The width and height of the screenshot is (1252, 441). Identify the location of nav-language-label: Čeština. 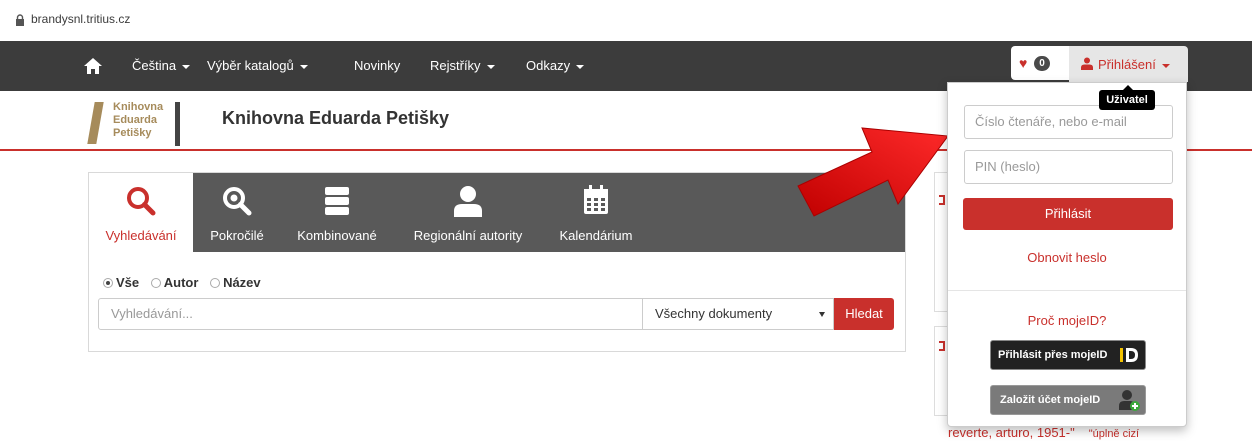
(154, 65).